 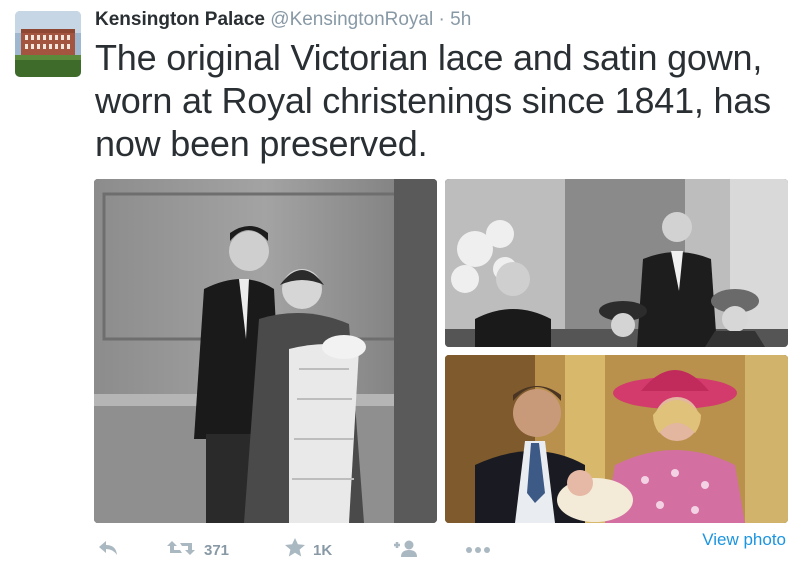 What do you see at coordinates (295, 550) in the screenshot?
I see `star-icon` at bounding box center [295, 550].